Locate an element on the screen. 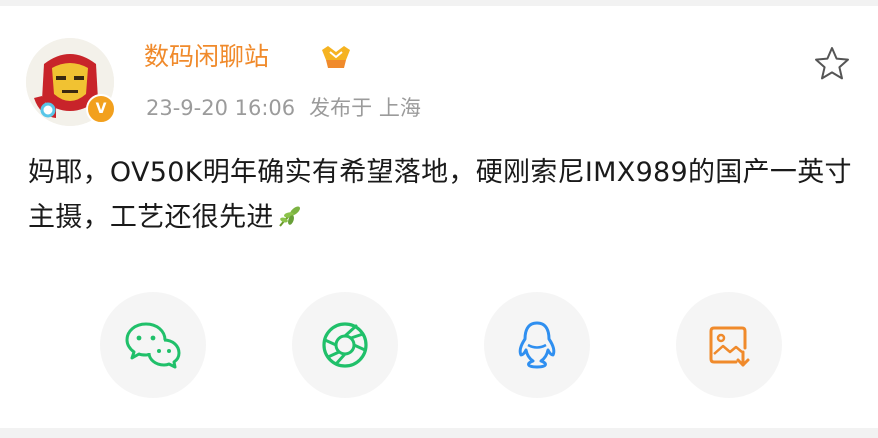  aperture-icon is located at coordinates (345, 345).